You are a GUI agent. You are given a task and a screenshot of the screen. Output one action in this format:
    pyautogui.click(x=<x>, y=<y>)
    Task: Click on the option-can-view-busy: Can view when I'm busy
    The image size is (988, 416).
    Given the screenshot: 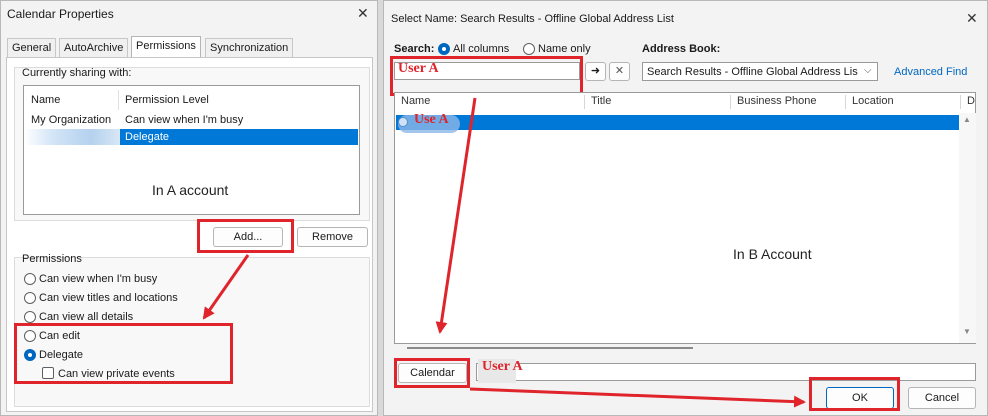 What is the action you would take?
    pyautogui.click(x=98, y=279)
    